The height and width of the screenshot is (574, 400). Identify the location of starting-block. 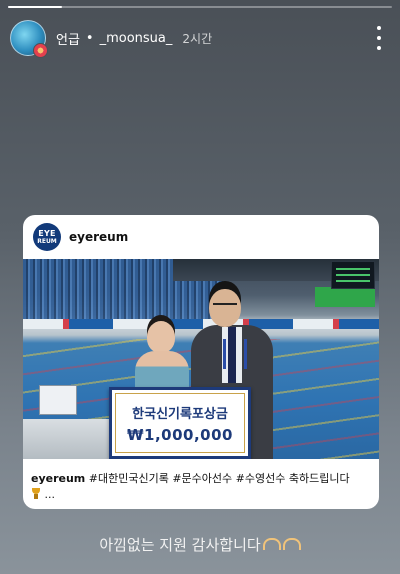
(58, 400).